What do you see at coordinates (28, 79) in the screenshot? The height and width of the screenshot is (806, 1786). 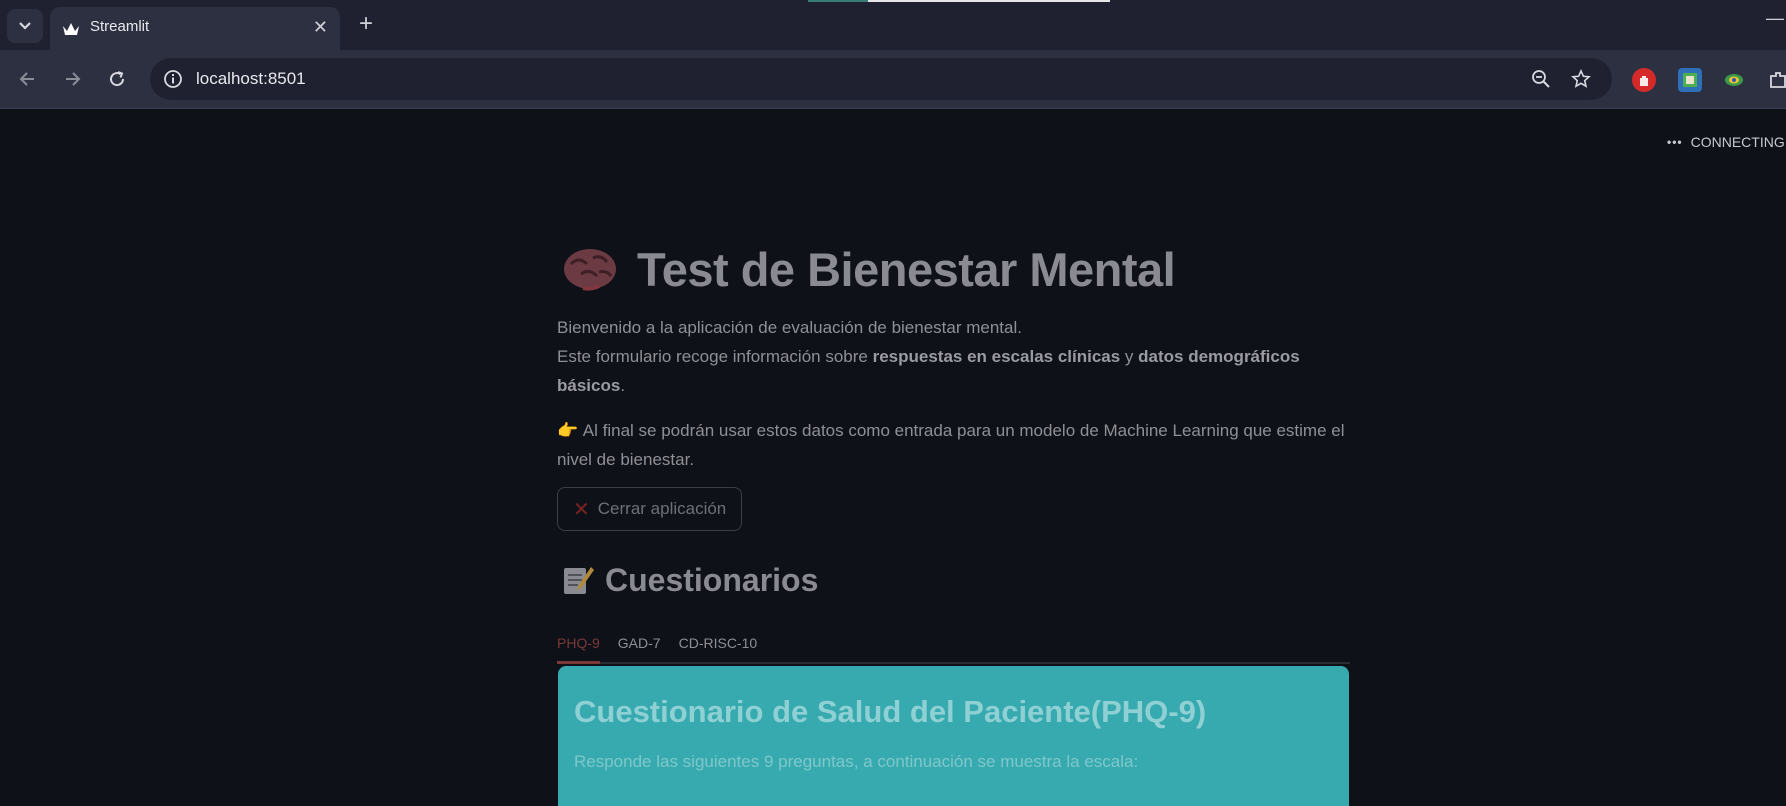 I see `back-arrow-icon` at bounding box center [28, 79].